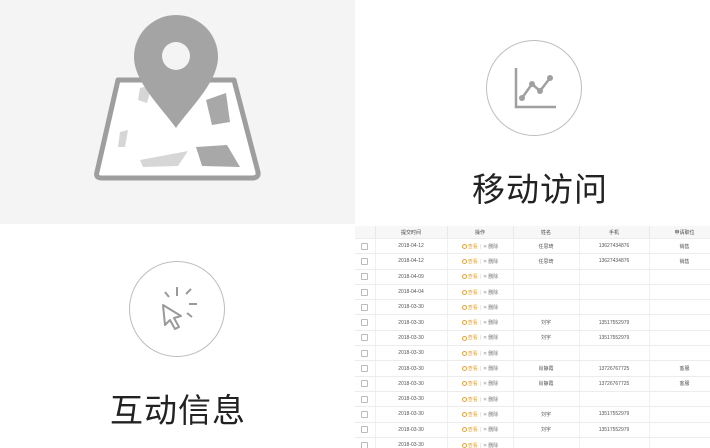  What do you see at coordinates (411, 353) in the screenshot?
I see `submit-time-cell: 2018-03-30` at bounding box center [411, 353].